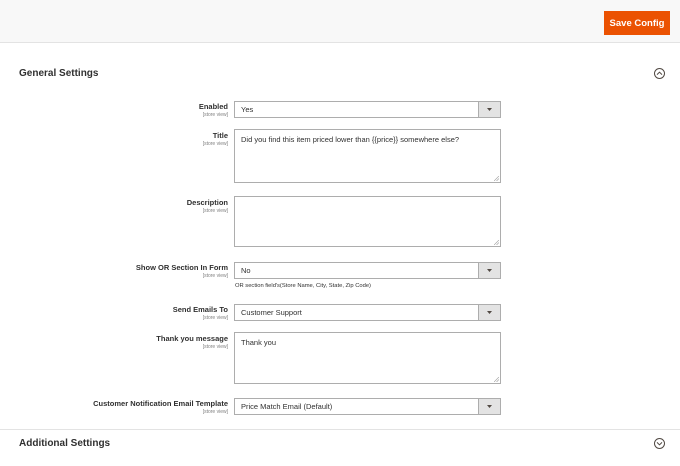 Image resolution: width=680 pixels, height=466 pixels. What do you see at coordinates (192, 338) in the screenshot?
I see `thank-you-label: Thank you message` at bounding box center [192, 338].